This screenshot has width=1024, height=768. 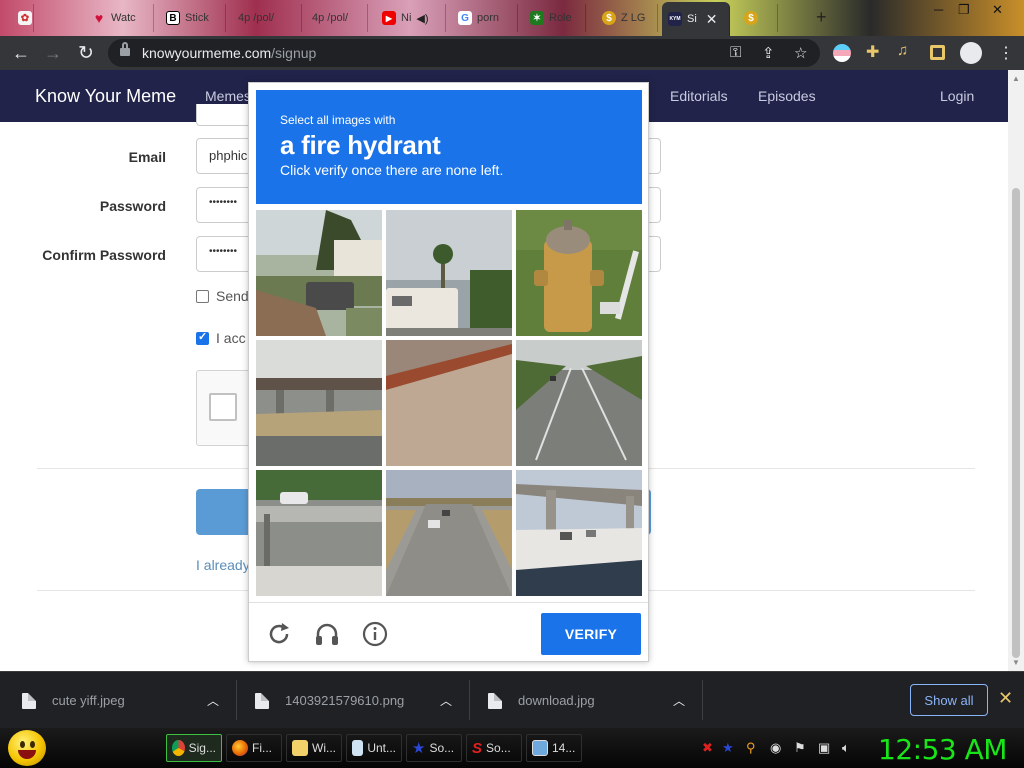 I want to click on bridge-railing-image, so click(x=449, y=403).